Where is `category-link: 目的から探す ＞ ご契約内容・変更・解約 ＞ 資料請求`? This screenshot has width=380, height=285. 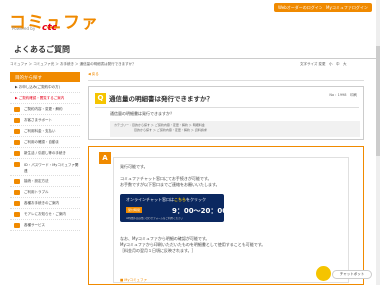 category-link: 目的から探す ＞ ご契約内容・変更・解約 ＞ 資料請求 is located at coordinates (170, 130).